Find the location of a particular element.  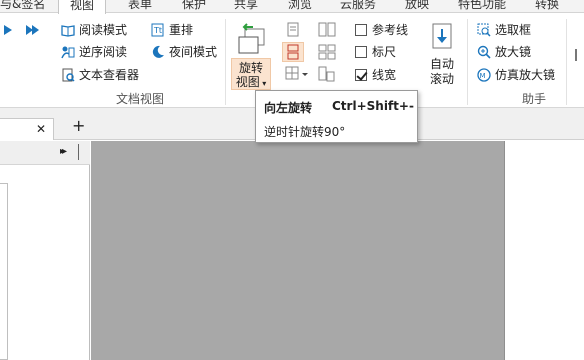

text-viewer-button: 文本查看器 is located at coordinates (100, 75).